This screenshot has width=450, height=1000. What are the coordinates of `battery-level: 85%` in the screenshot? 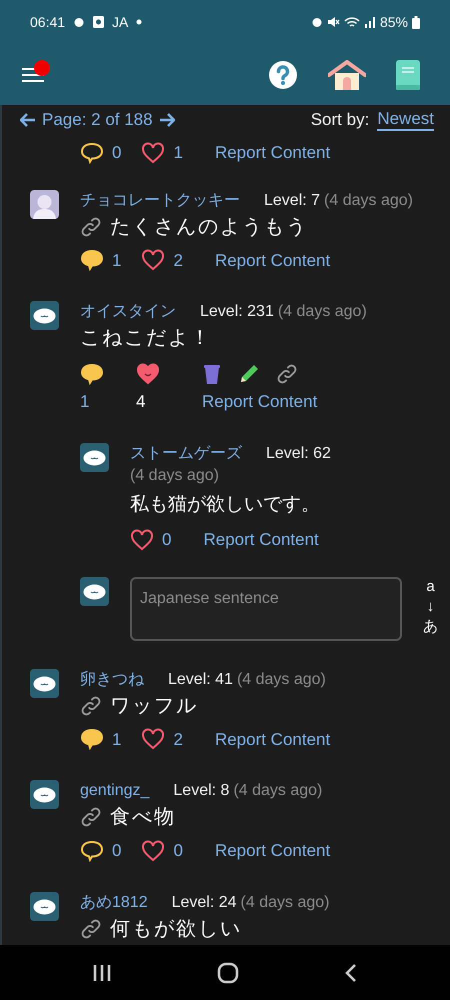 It's located at (394, 22).